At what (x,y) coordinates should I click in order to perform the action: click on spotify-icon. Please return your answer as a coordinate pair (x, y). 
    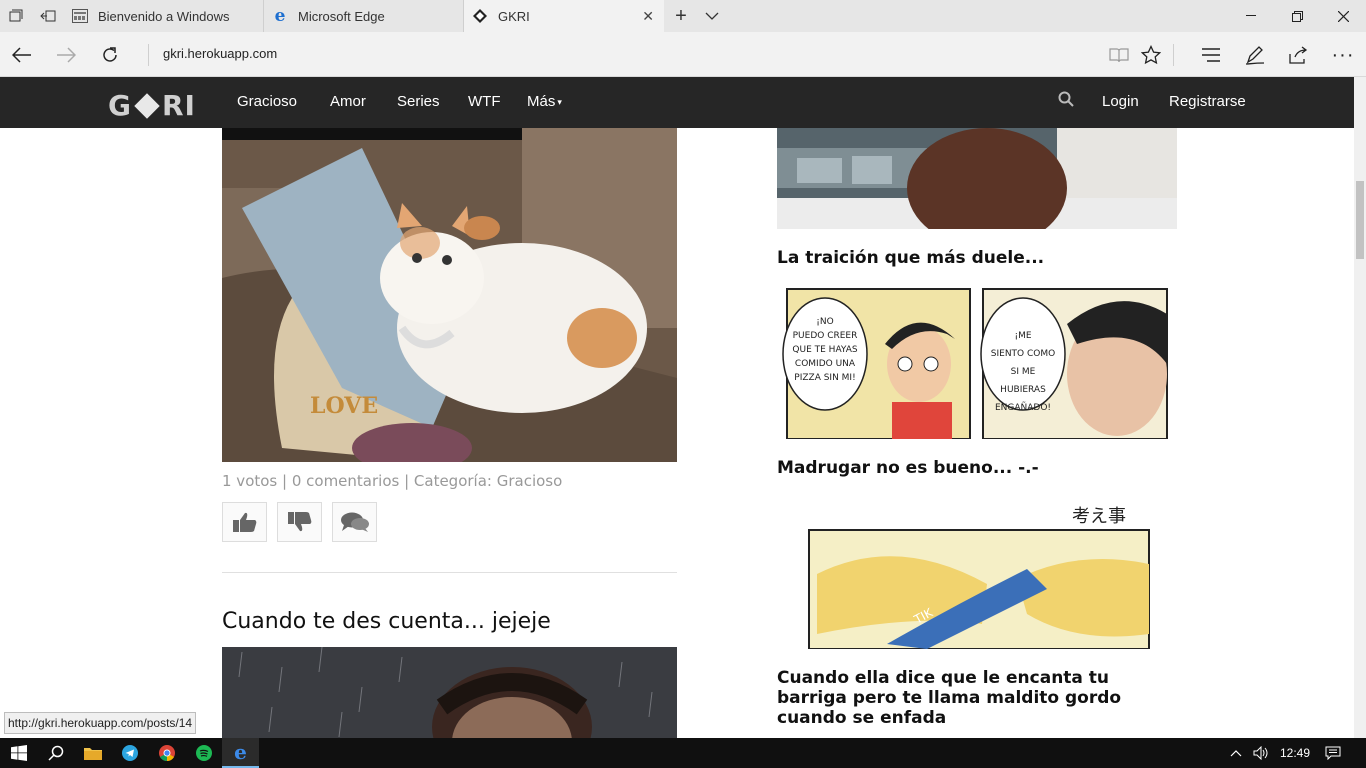
    Looking at the image, I should click on (203, 753).